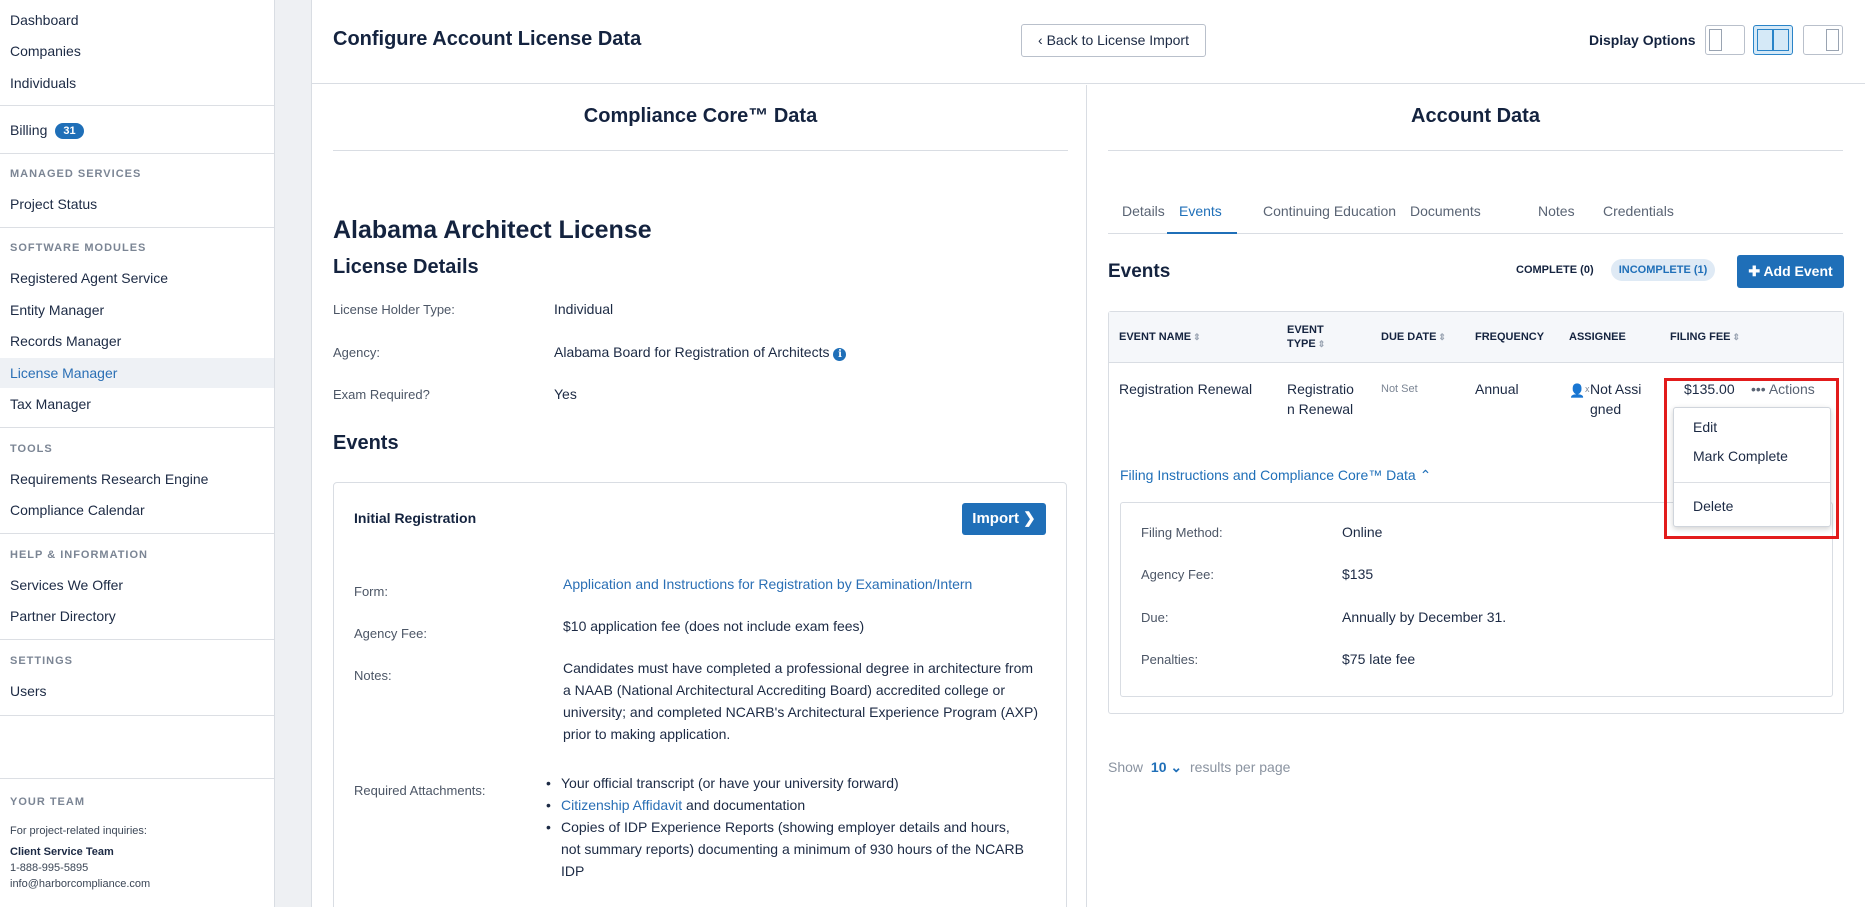 The image size is (1865, 907). Describe the element at coordinates (47, 802) in the screenshot. I see `sidebar-heading-team: YOUR TEAM` at that location.